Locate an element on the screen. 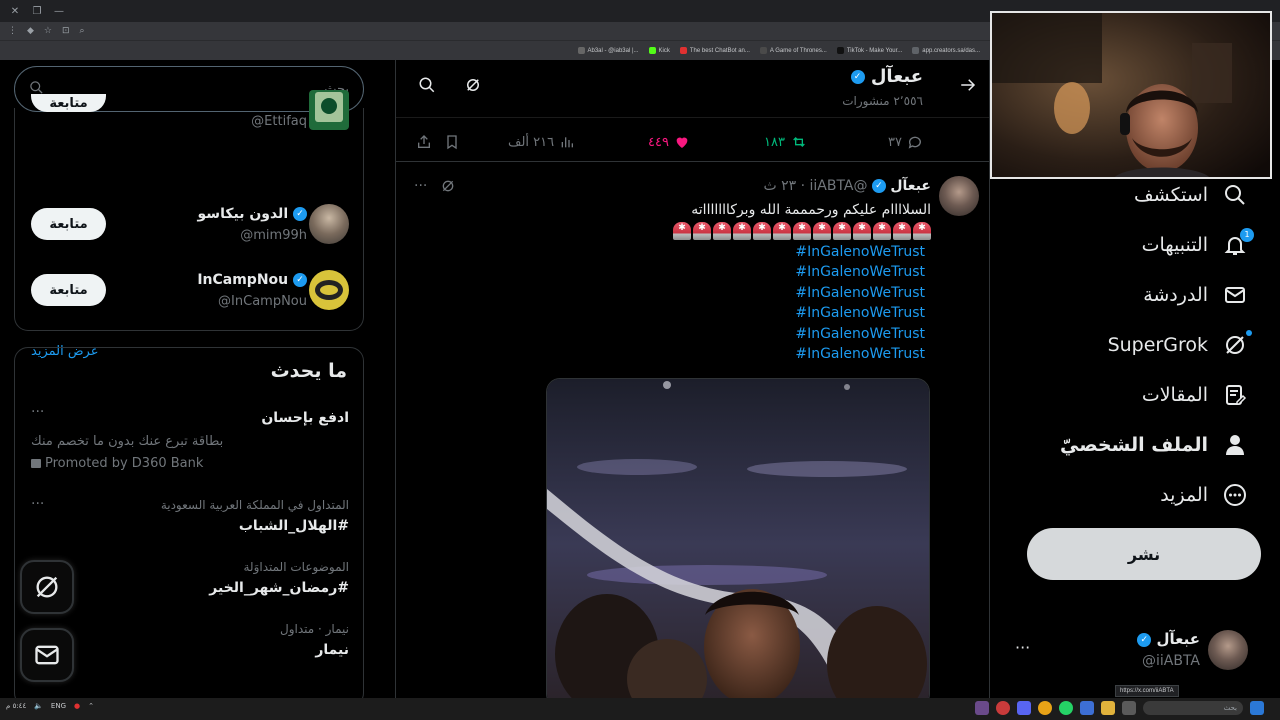  chrome-icon is located at coordinates (1045, 708).